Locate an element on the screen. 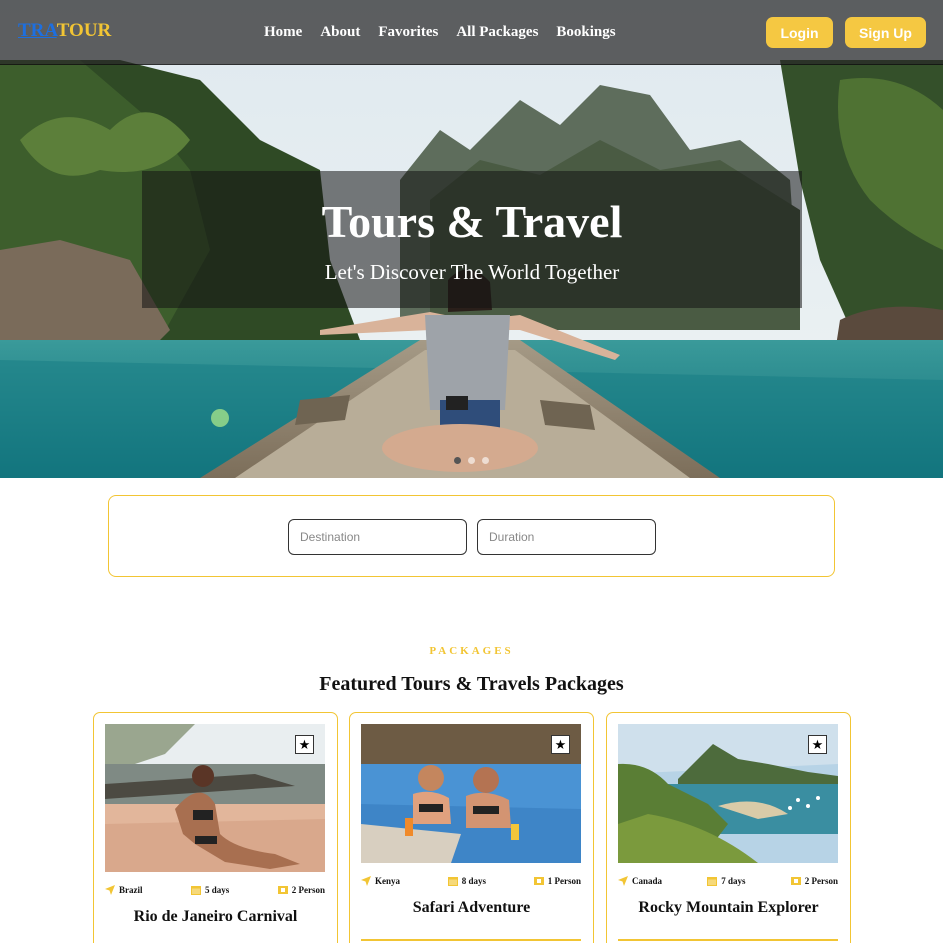 Image resolution: width=943 pixels, height=943 pixels. package-location-text: Brazil is located at coordinates (131, 890).